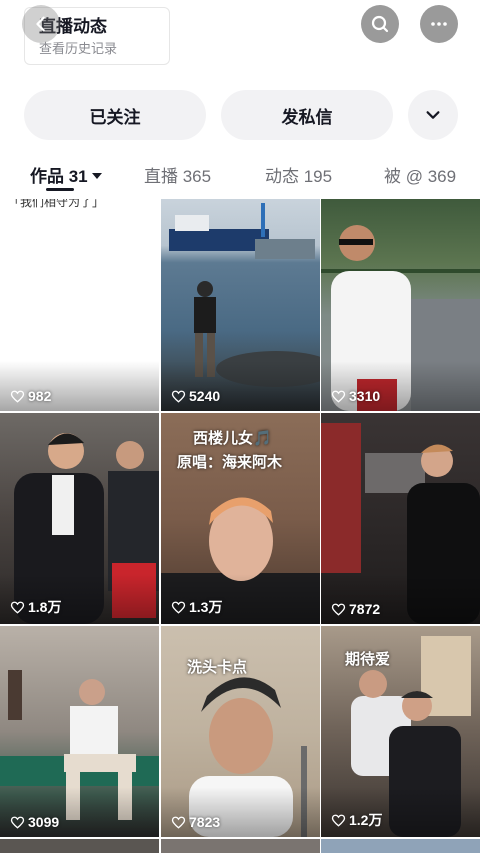  What do you see at coordinates (307, 115) in the screenshot?
I see `send-message-button: 发私信` at bounding box center [307, 115].